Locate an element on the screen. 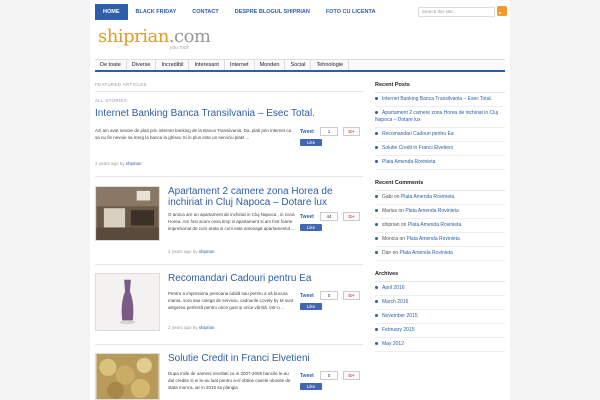  recent-comment: Dan on Plata Amenda Rovinieta is located at coordinates (440, 254).